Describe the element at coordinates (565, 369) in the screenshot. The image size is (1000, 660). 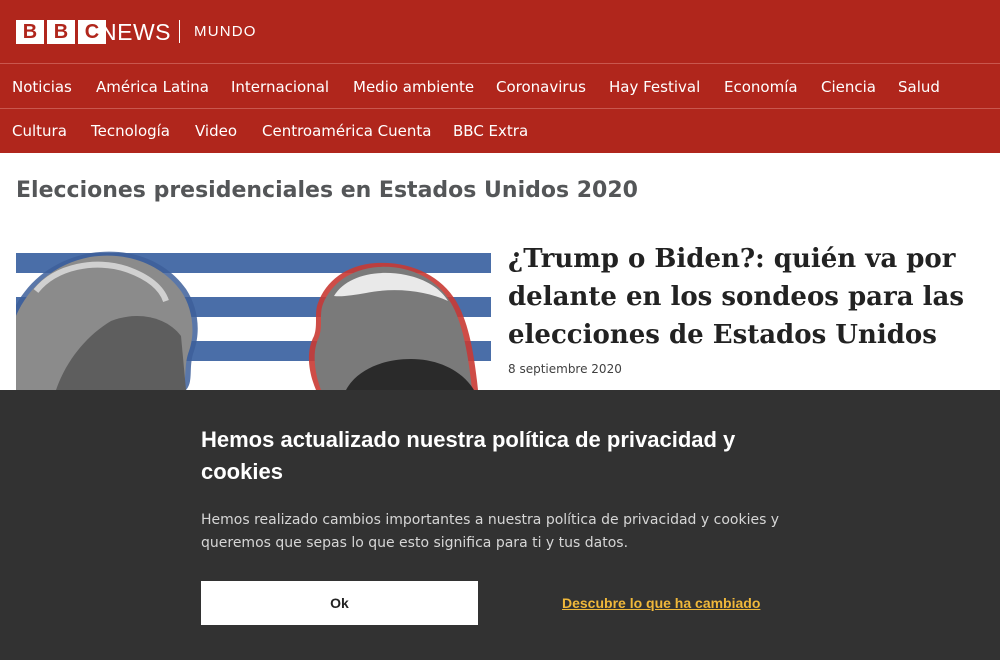
I see `article-date: 8 septiembre 2020` at that location.